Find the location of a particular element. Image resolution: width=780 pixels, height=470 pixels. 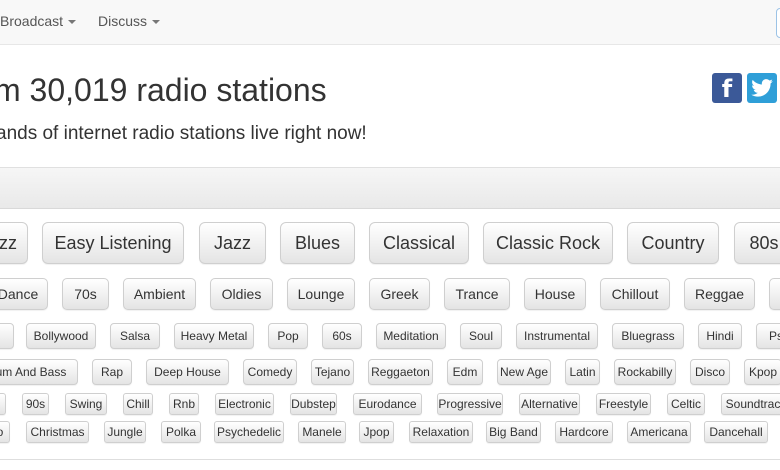

twitter-bird-icon is located at coordinates (762, 88).